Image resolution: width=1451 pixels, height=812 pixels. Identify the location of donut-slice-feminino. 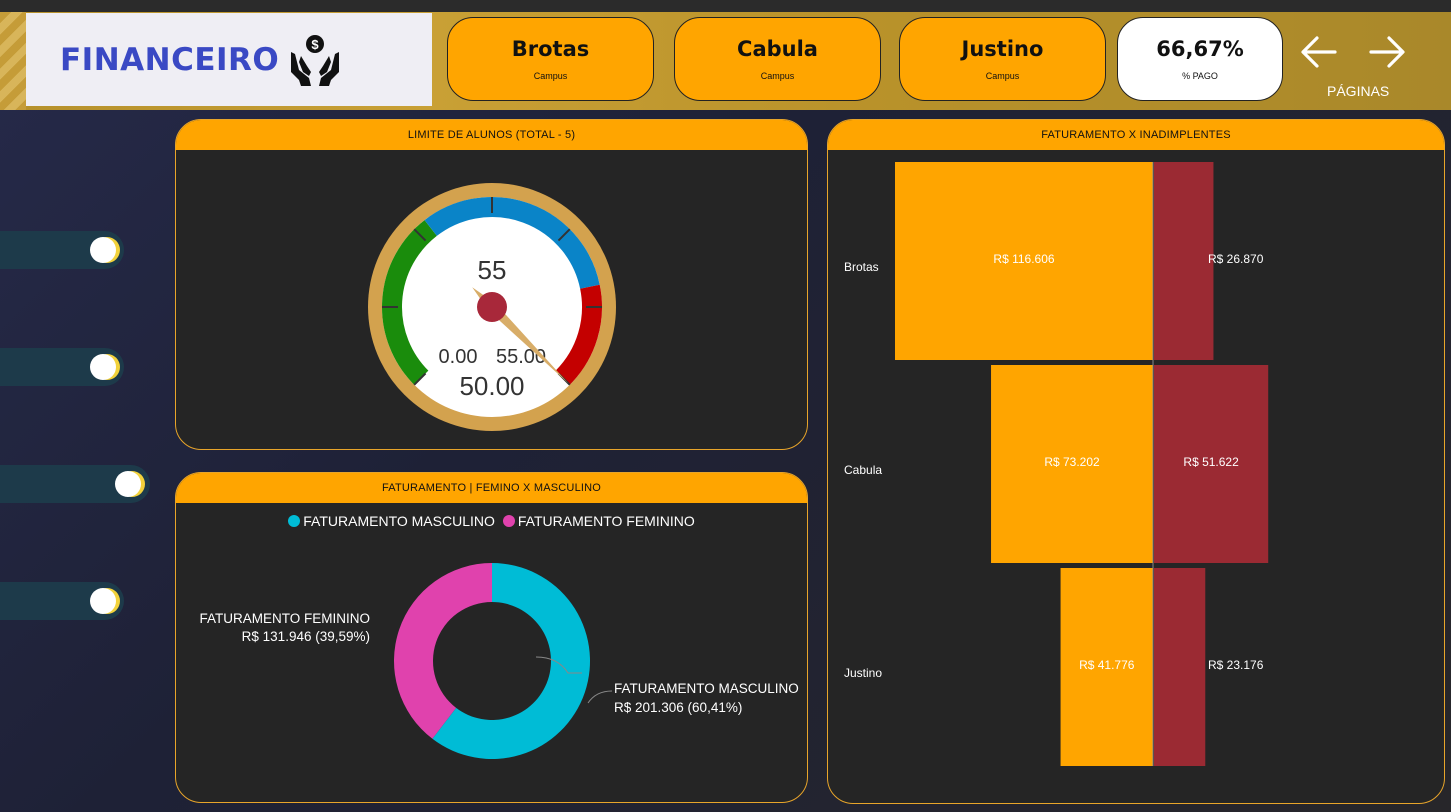
(443, 651).